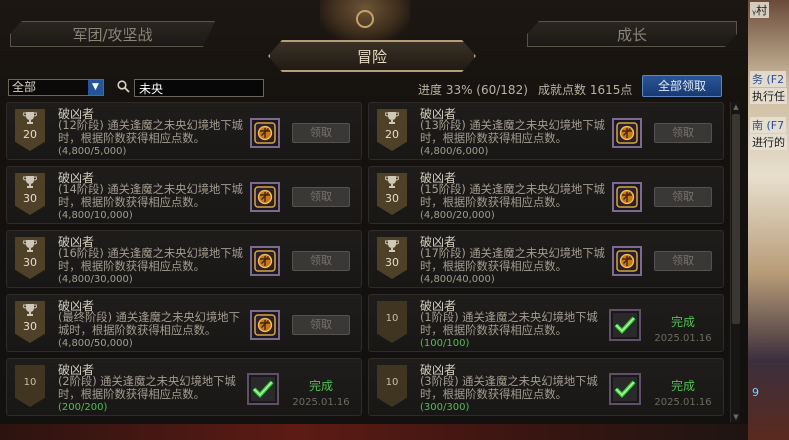 This screenshot has height=440, width=789. I want to click on achievement-description: (3阶段) 通关逢魔之未央幻境地下城时，根据阶数获得相应点数。, so click(509, 388).